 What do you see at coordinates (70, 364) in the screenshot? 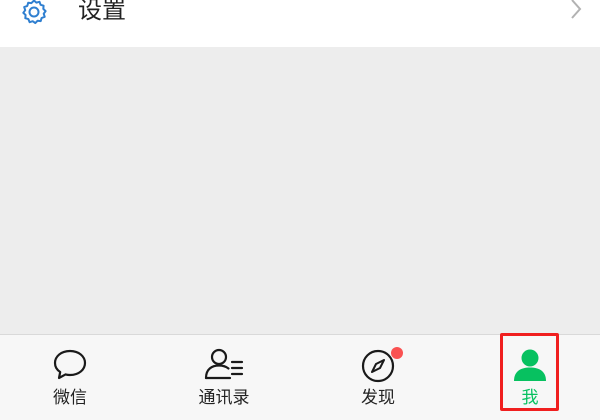
I see `chat-bubble-icon` at bounding box center [70, 364].